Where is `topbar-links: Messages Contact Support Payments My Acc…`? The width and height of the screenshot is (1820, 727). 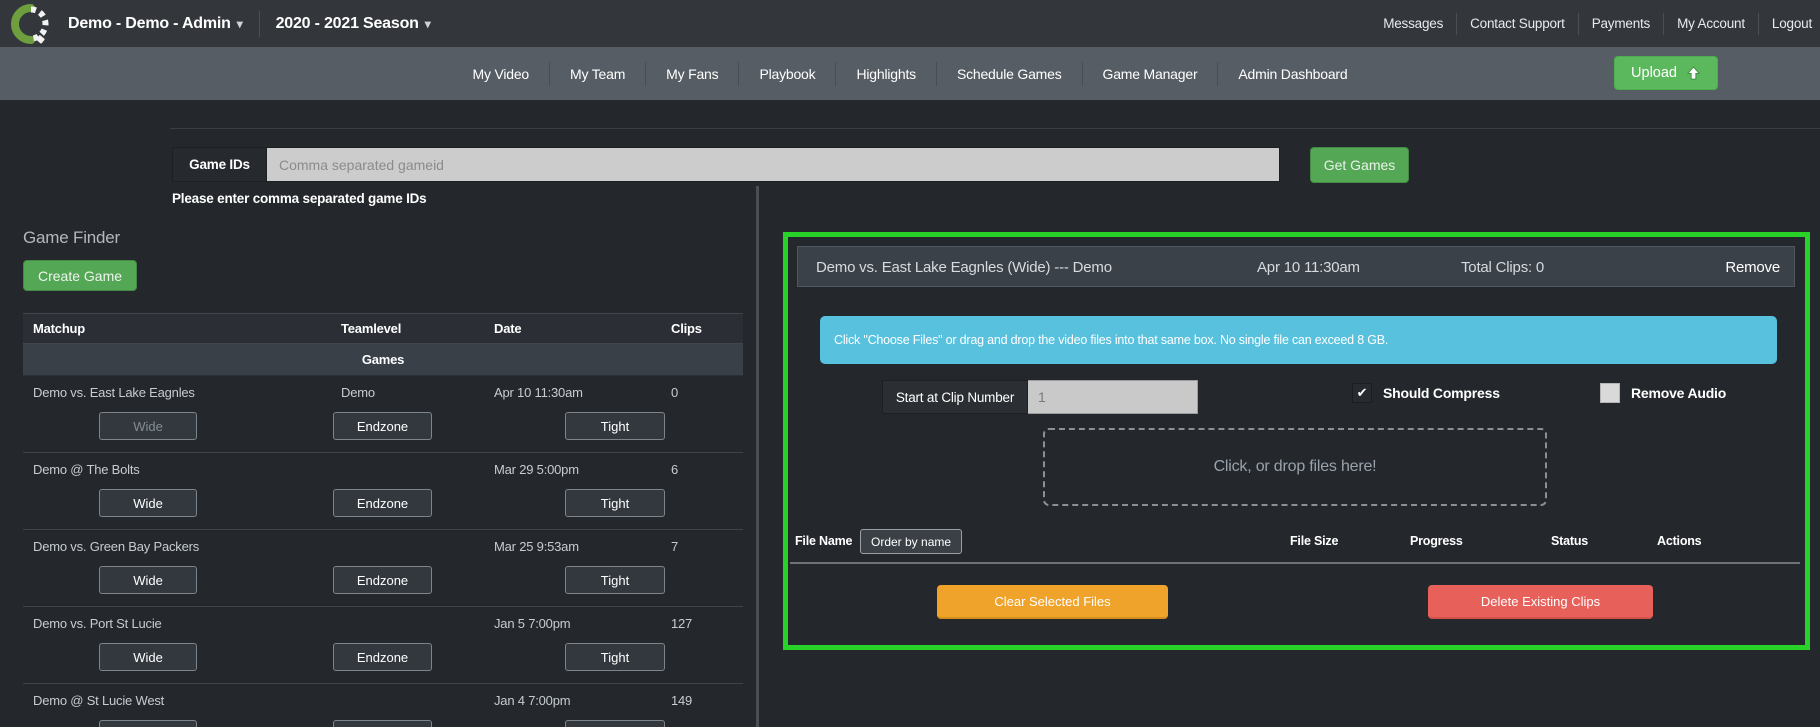 topbar-links: Messages Contact Support Payments My Acc… is located at coordinates (1595, 23).